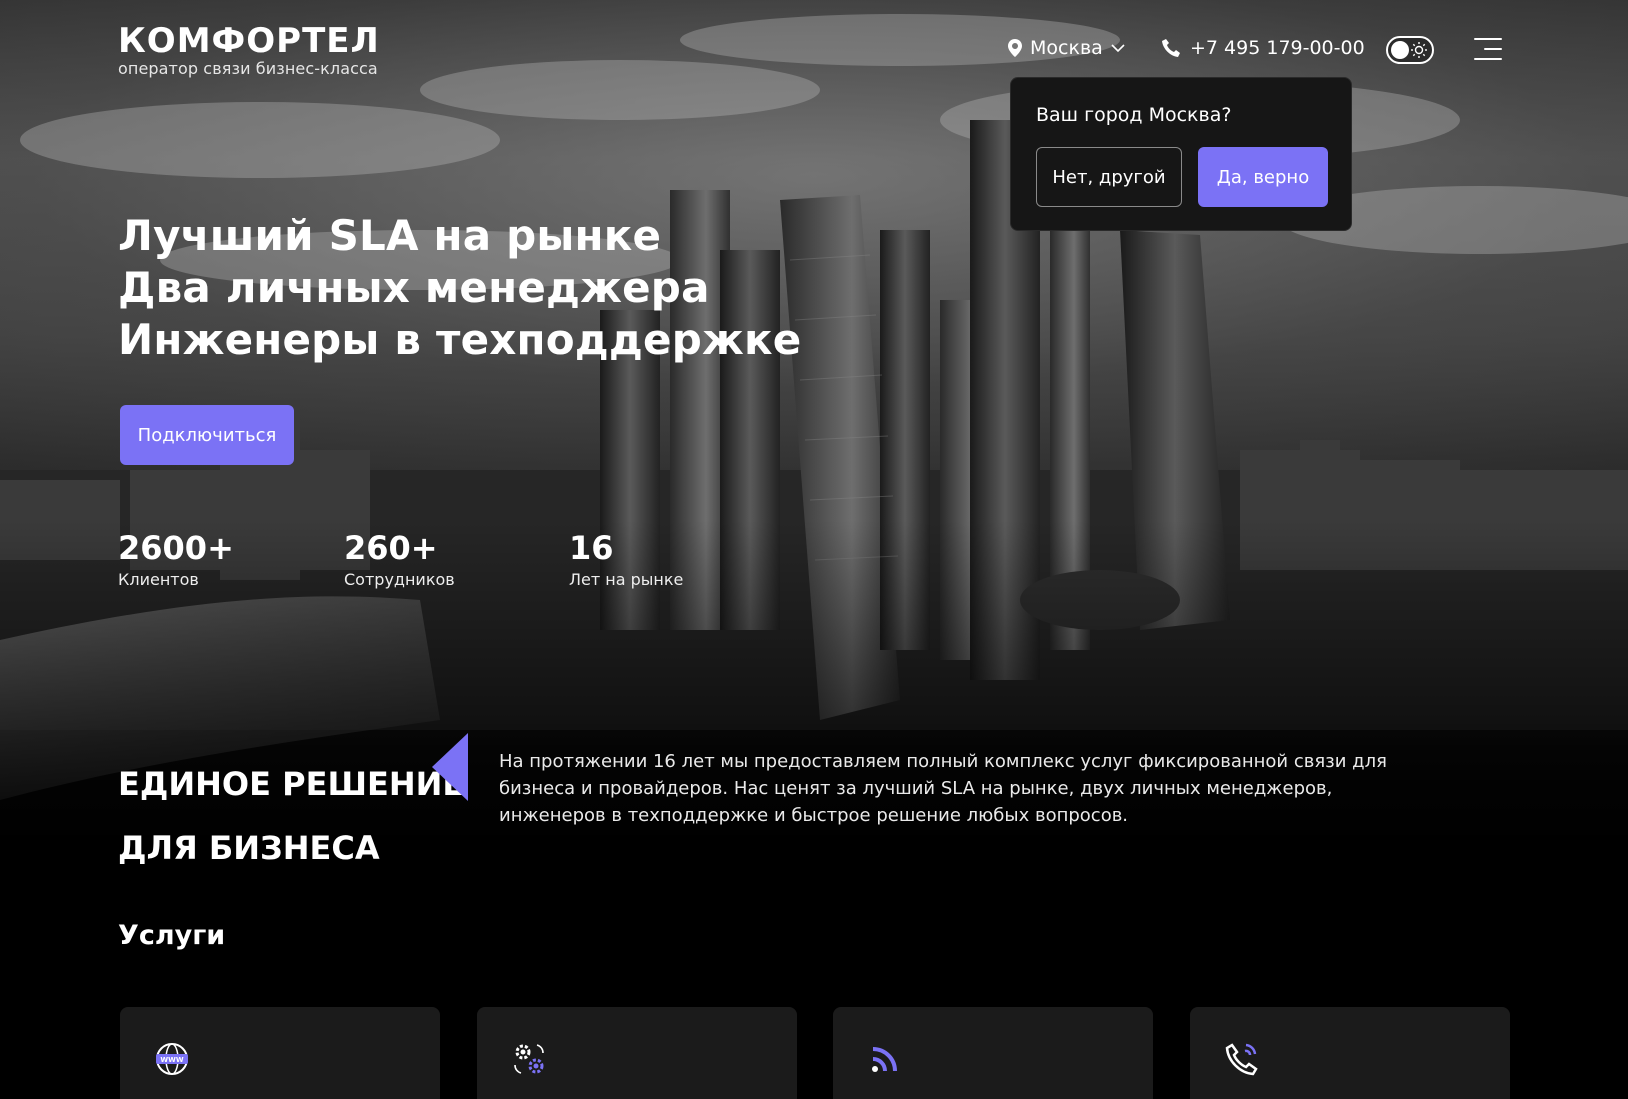 This screenshot has width=1628, height=1099. I want to click on solution-title-line: ДЛЯ БИЗНЕСА, so click(249, 848).